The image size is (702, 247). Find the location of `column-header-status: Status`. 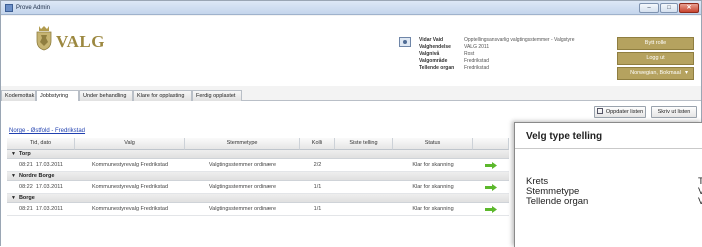

column-header-status: Status is located at coordinates (433, 144).